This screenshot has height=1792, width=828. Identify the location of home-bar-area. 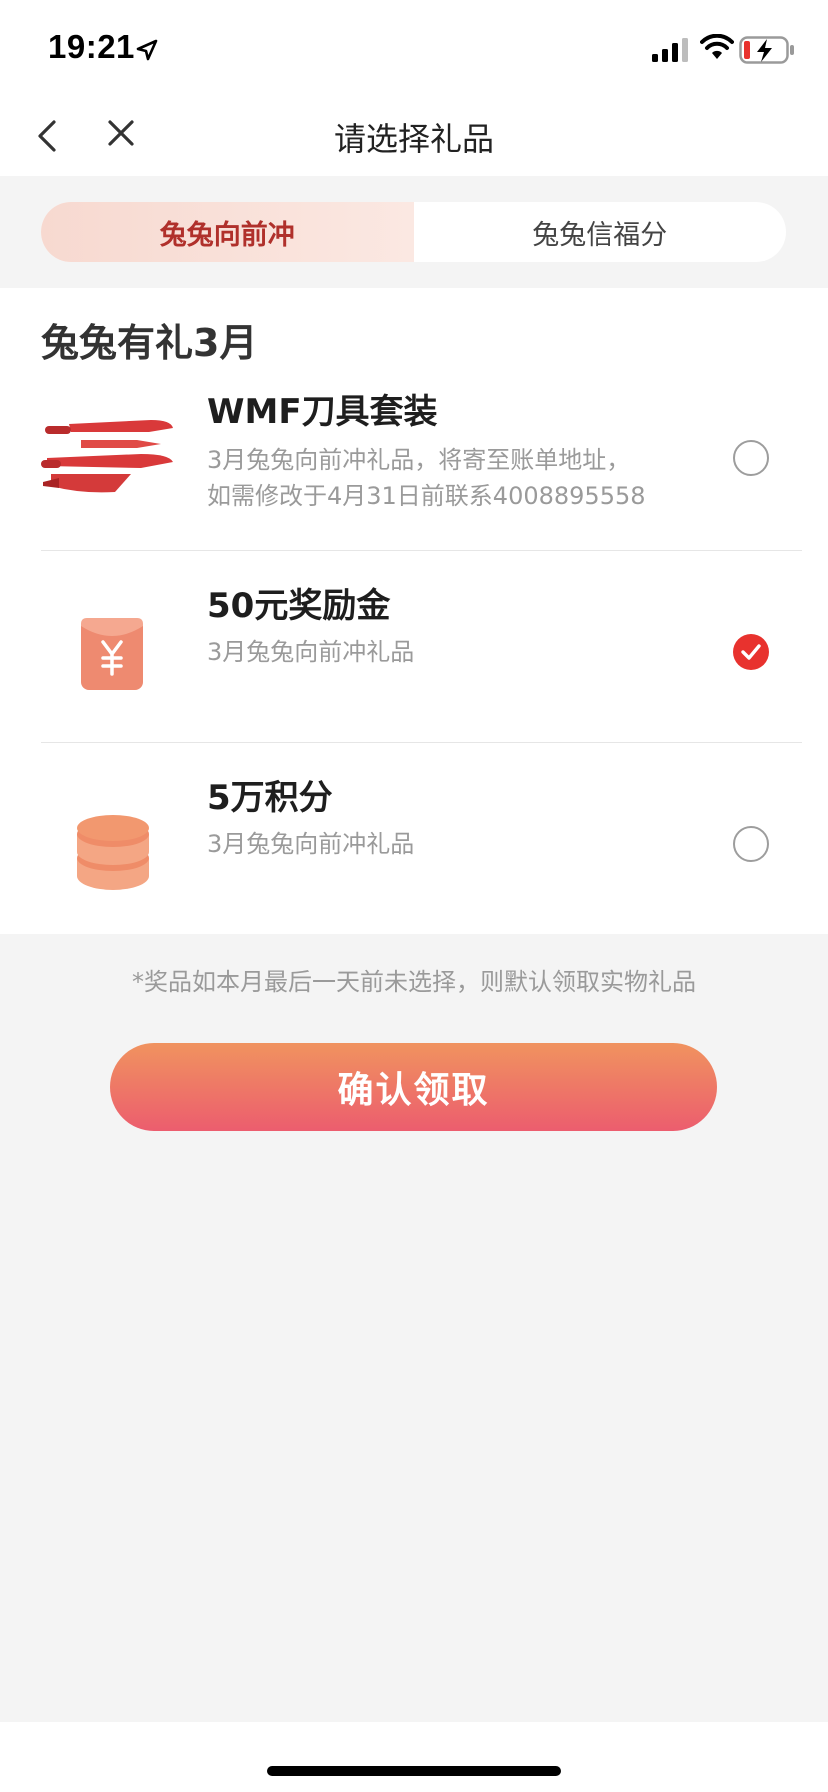
(414, 1757).